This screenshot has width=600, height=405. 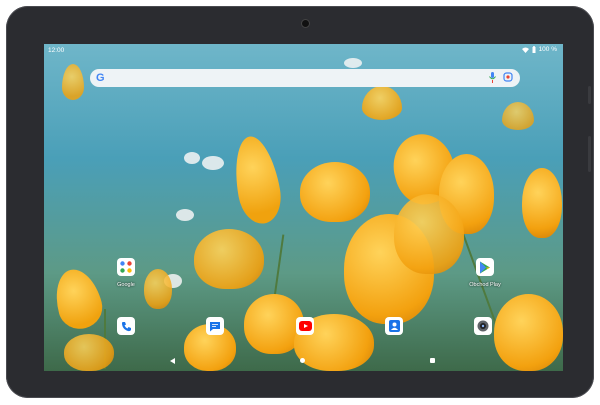 What do you see at coordinates (525, 50) in the screenshot?
I see `wifi-icon` at bounding box center [525, 50].